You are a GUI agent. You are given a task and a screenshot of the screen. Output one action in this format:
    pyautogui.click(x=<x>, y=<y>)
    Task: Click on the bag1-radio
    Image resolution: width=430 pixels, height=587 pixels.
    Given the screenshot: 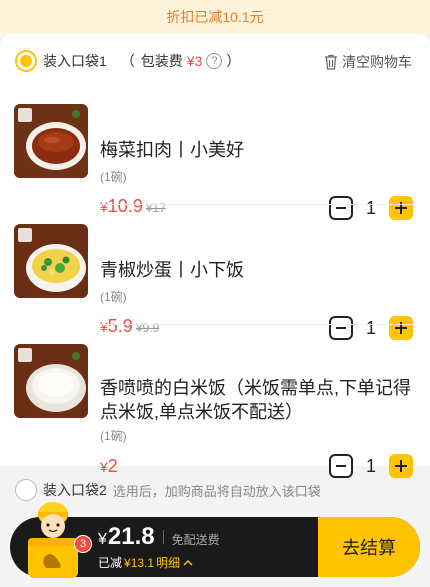 What is the action you would take?
    pyautogui.click(x=26, y=61)
    